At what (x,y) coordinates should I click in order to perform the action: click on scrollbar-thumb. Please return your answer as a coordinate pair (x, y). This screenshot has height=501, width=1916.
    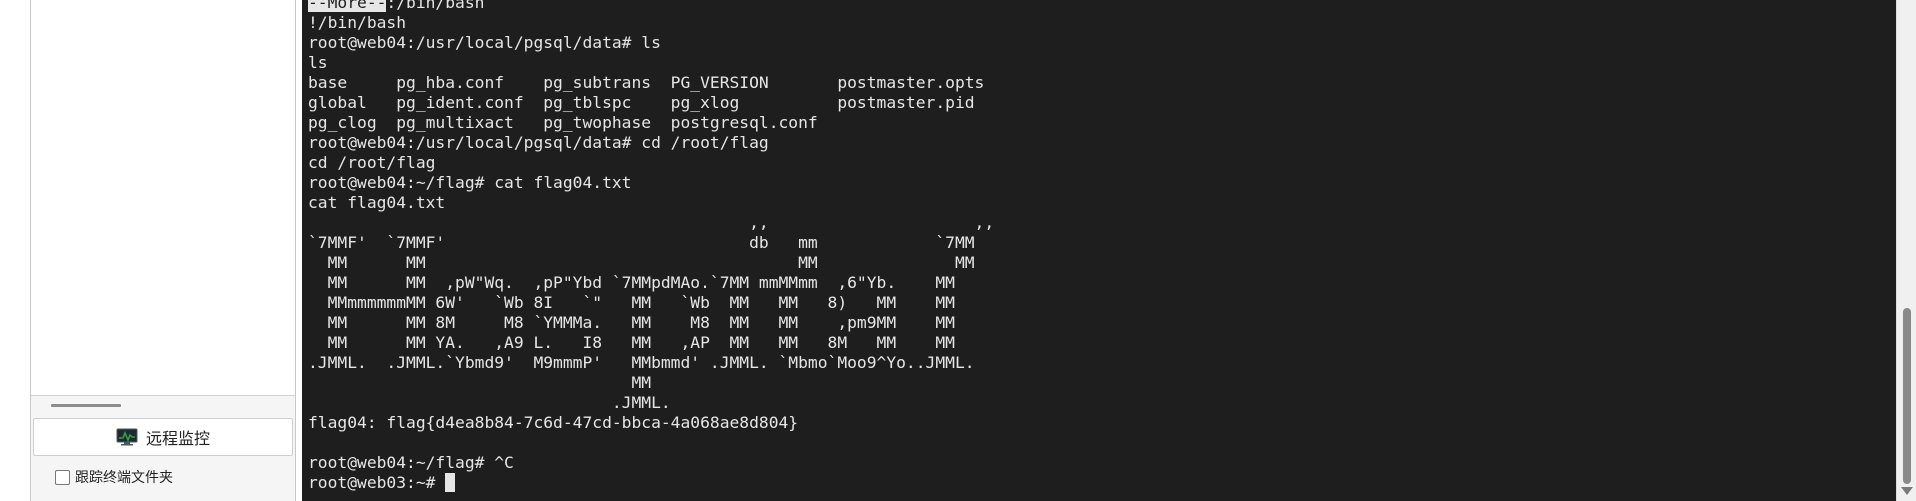
    Looking at the image, I should click on (1907, 396).